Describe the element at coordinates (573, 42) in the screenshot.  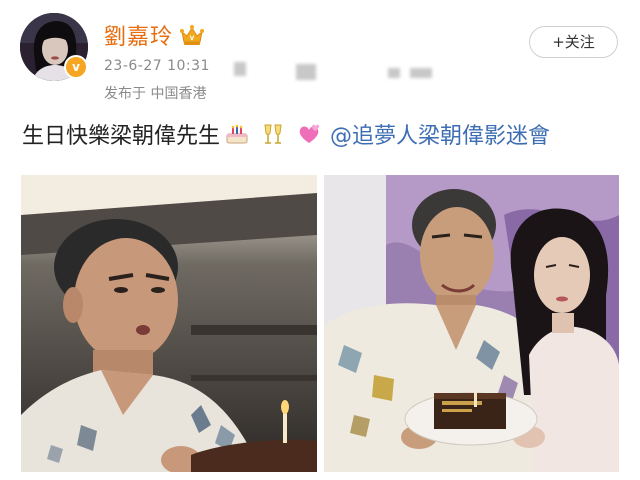
I see `follow-button: +关注` at that location.